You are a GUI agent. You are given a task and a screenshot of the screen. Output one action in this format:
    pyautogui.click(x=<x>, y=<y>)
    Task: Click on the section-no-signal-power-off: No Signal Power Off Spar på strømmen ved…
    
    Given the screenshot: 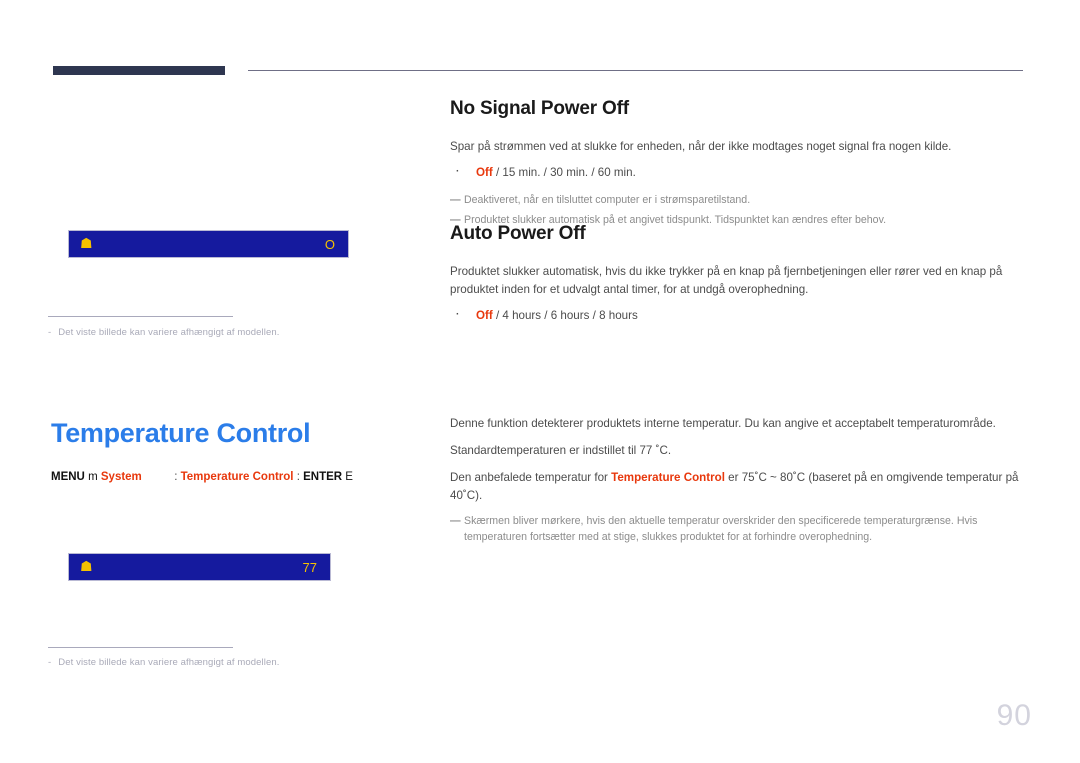 What is the action you would take?
    pyautogui.click(x=740, y=165)
    